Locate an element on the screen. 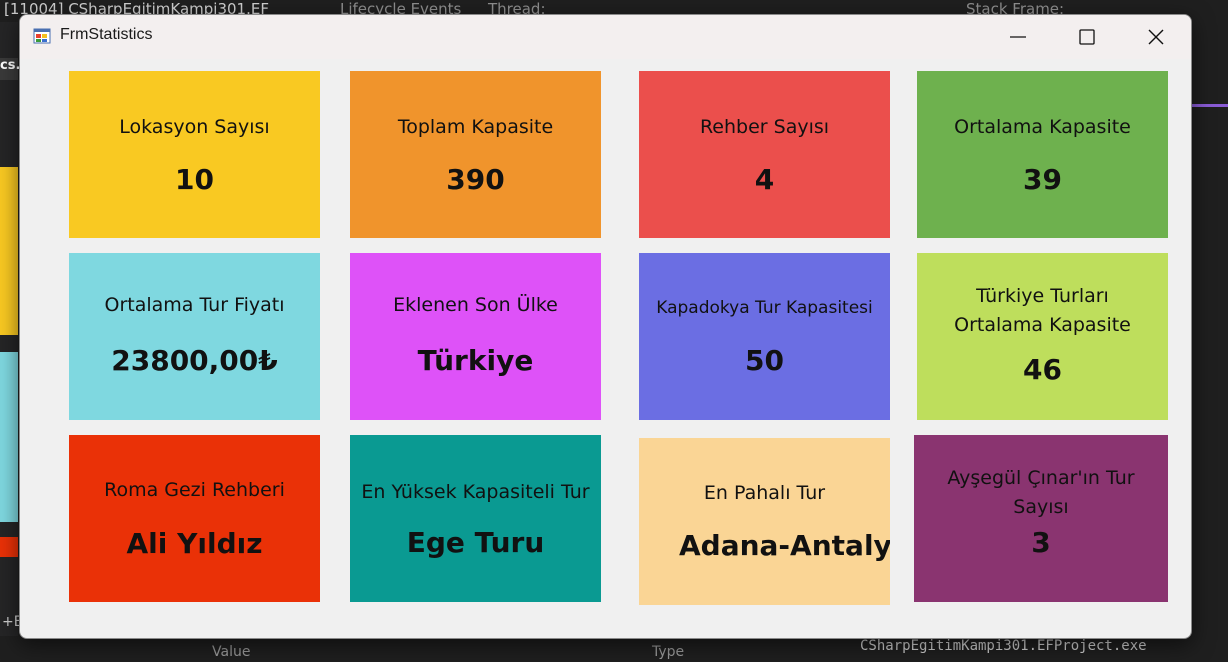 This screenshot has width=1228, height=662. tile-label-line1: Ayşegül Çınar'ın Tur is located at coordinates (1041, 478).